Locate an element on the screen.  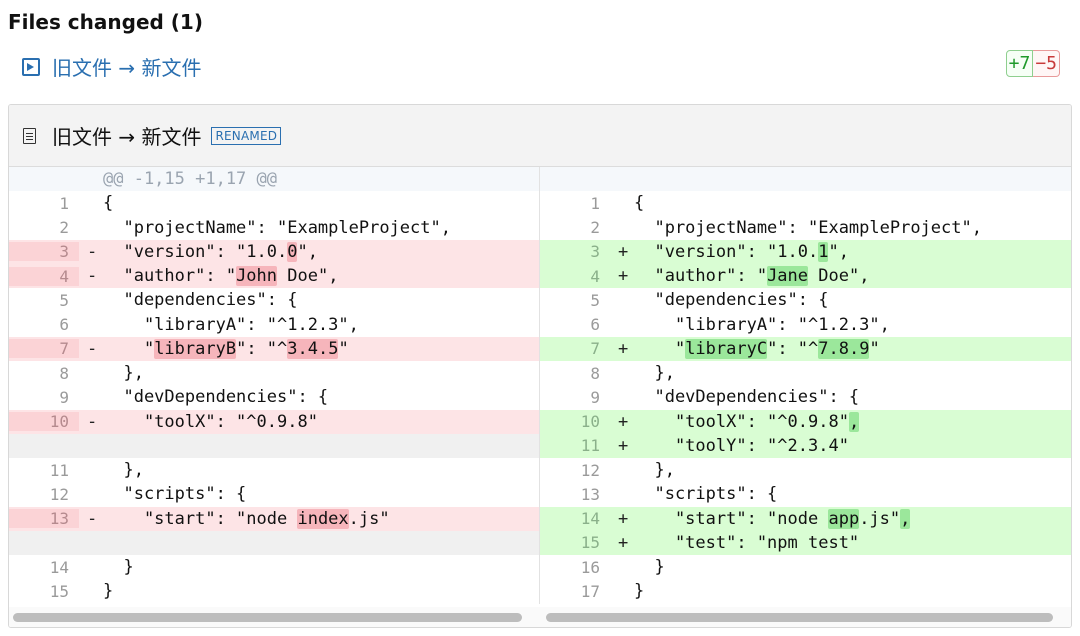
left-diff-row: 11 }, is located at coordinates (274, 470).